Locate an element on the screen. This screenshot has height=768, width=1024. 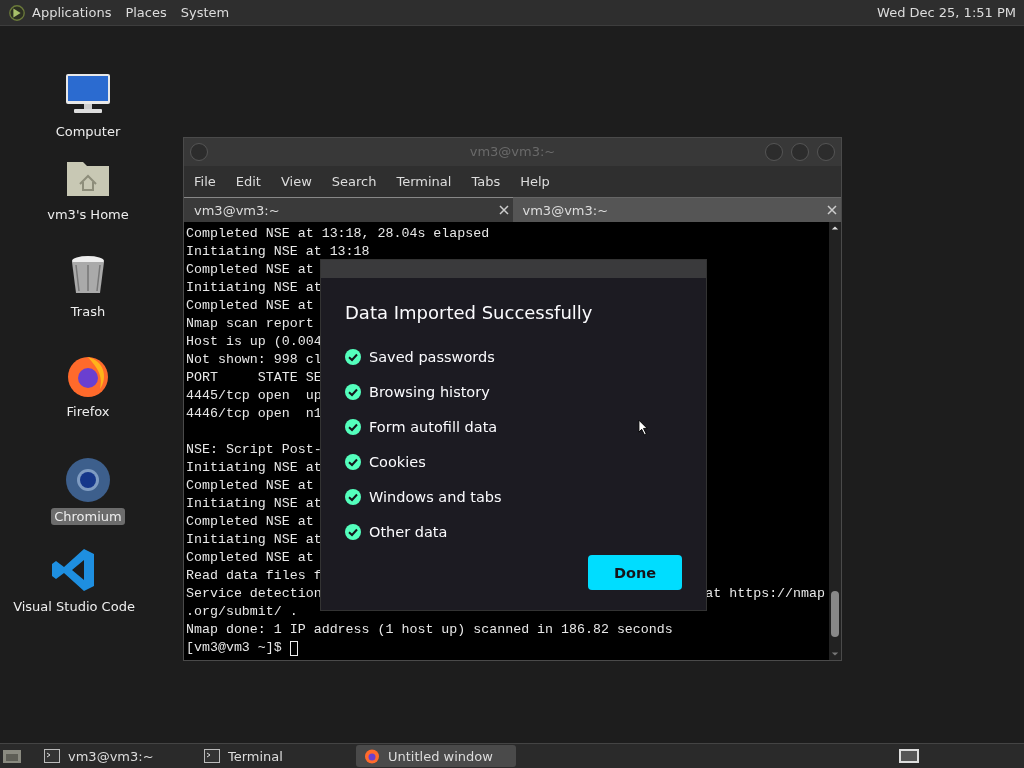
imported-item-label: Form autofill data is located at coordinates (433, 426).